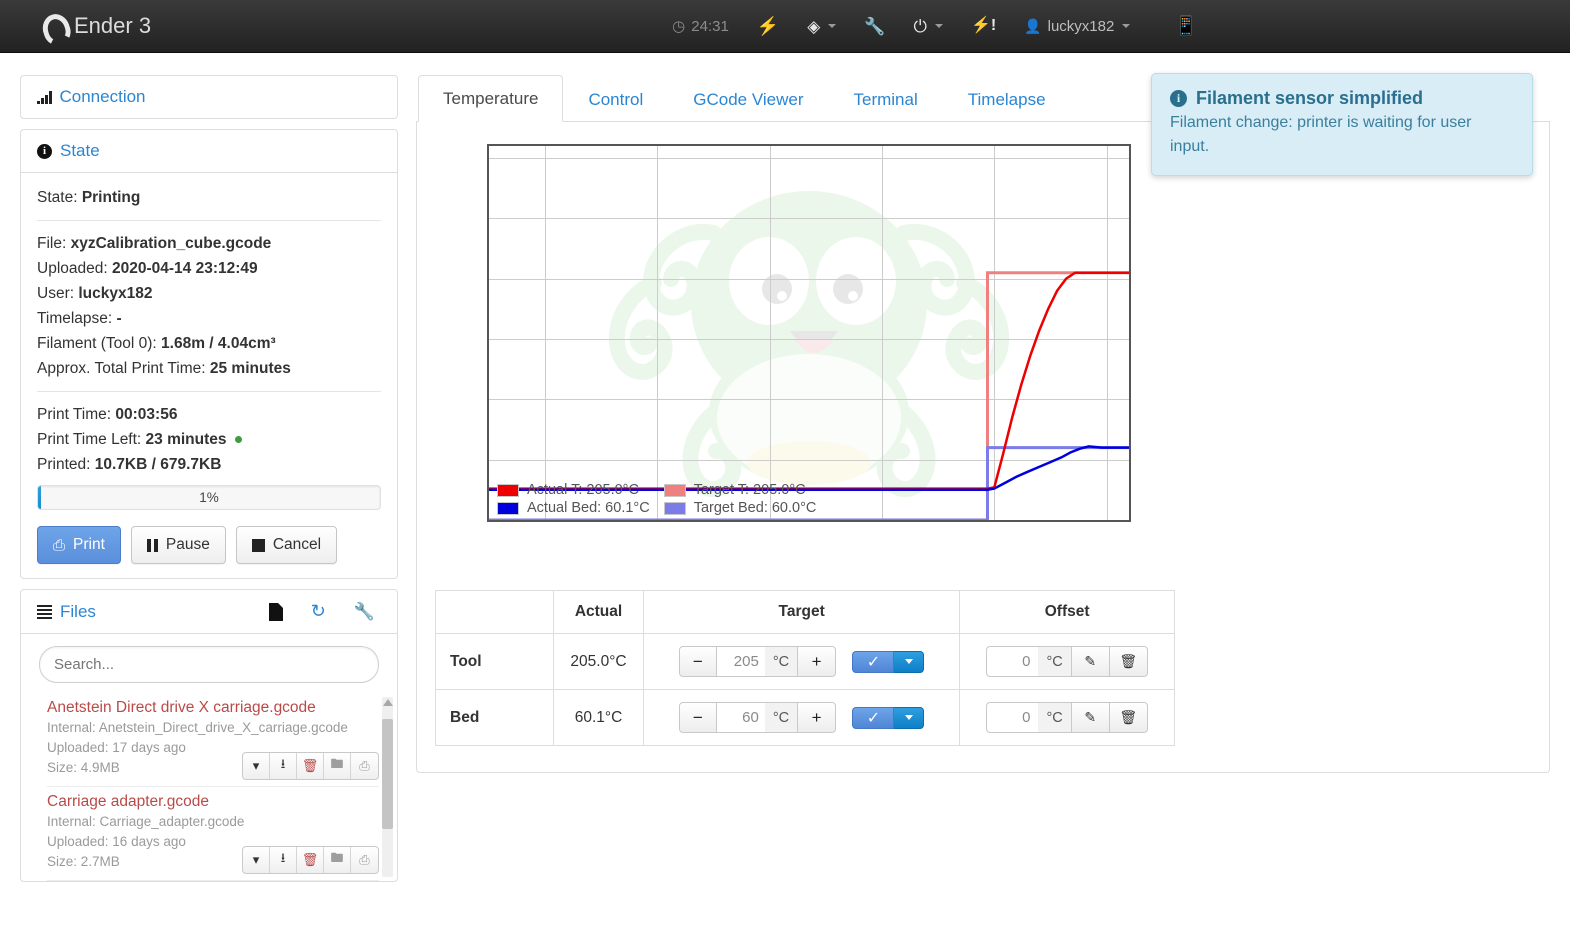  What do you see at coordinates (209, 464) in the screenshot?
I see `state-row-printed: Printed: 10.7KB / 679.7KB` at bounding box center [209, 464].